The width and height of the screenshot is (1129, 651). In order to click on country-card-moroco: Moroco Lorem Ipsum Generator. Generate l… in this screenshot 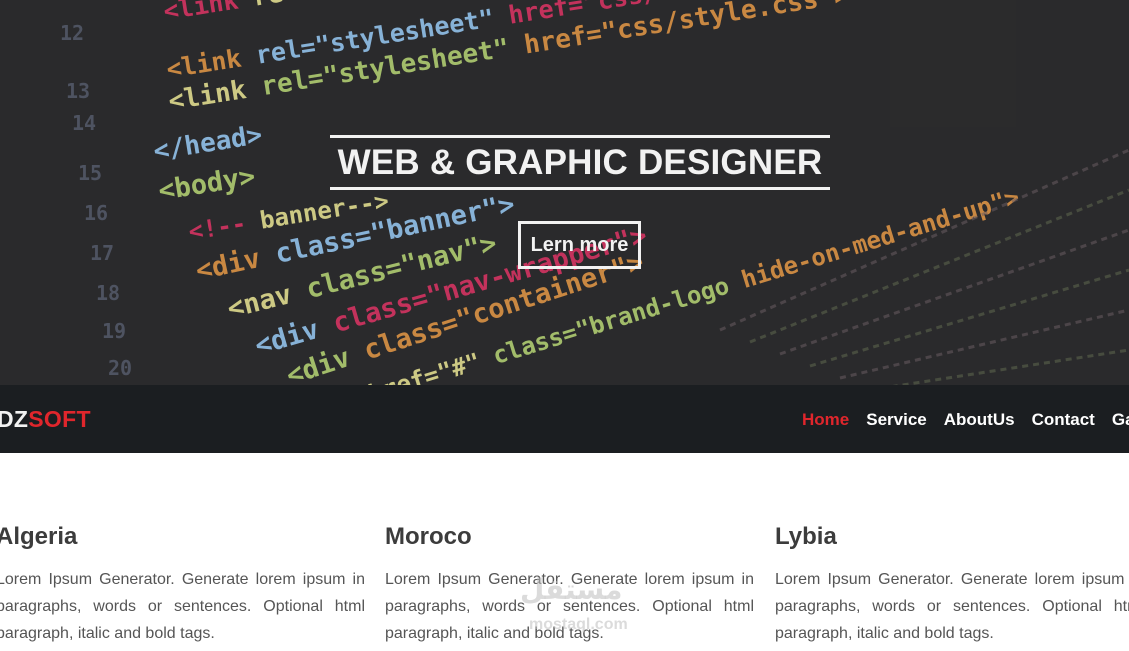, I will do `click(570, 583)`.